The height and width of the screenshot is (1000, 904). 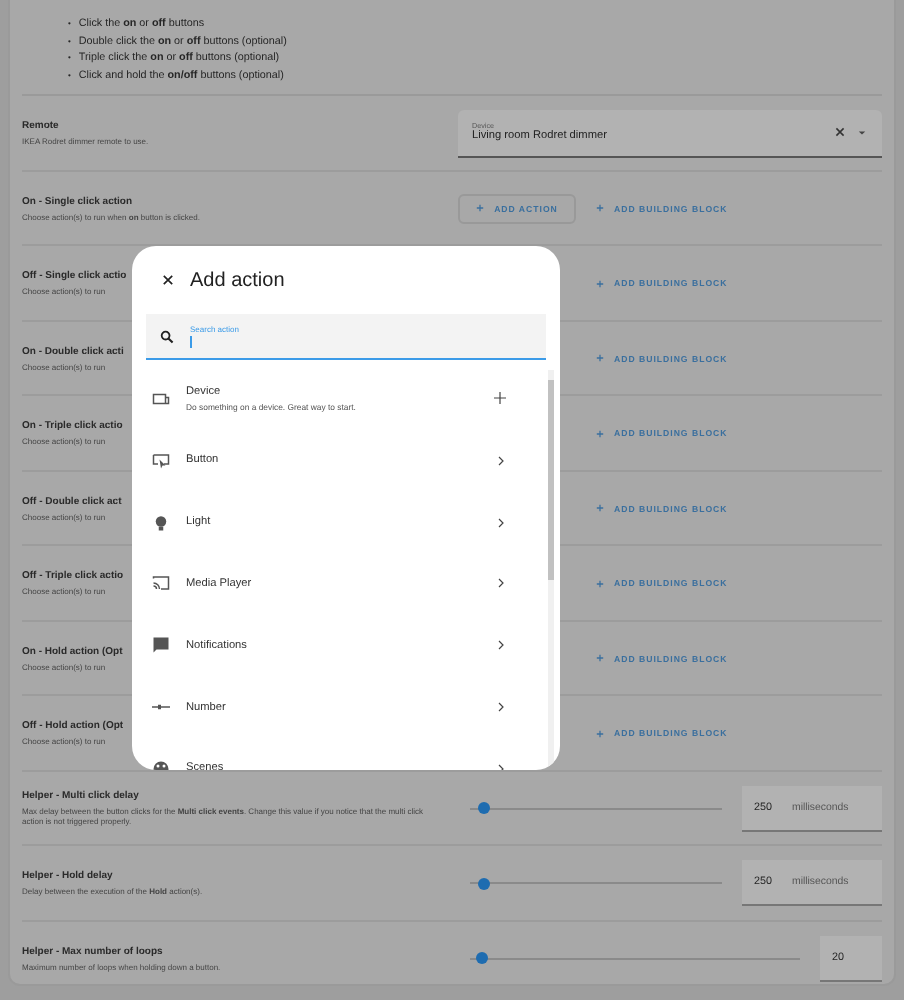 What do you see at coordinates (237, 280) in the screenshot?
I see `dialog-title: Add action` at bounding box center [237, 280].